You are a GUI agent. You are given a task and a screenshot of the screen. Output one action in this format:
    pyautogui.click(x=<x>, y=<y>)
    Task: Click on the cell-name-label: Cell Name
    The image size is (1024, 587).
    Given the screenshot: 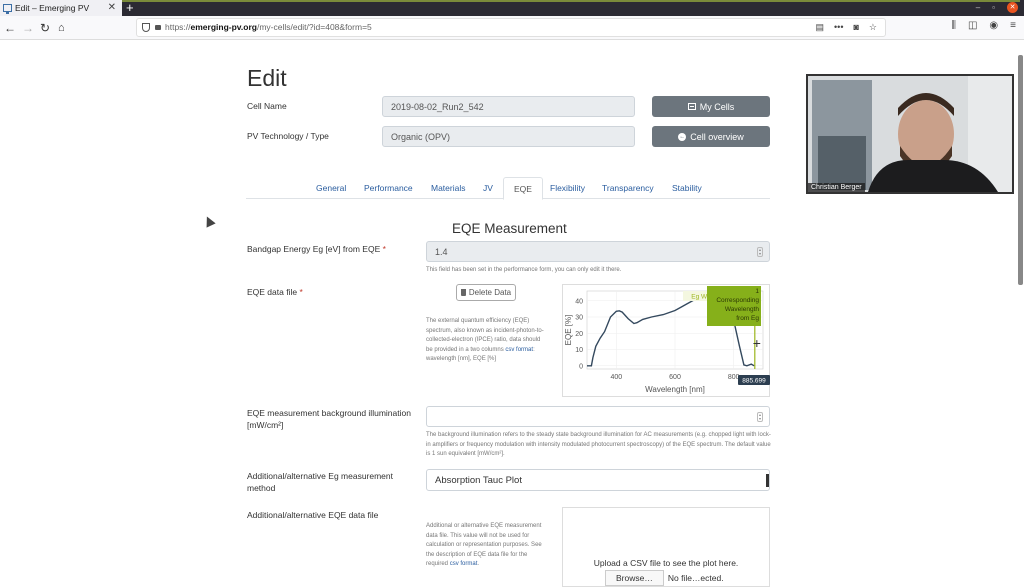 What is the action you would take?
    pyautogui.click(x=267, y=106)
    